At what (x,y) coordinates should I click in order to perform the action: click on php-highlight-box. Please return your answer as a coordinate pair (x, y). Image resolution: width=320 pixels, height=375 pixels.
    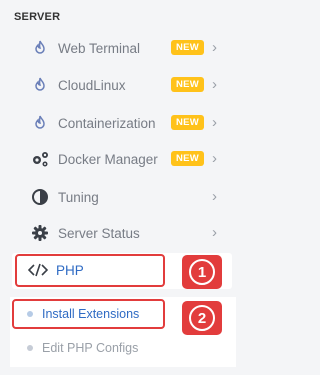
    Looking at the image, I should click on (90, 270).